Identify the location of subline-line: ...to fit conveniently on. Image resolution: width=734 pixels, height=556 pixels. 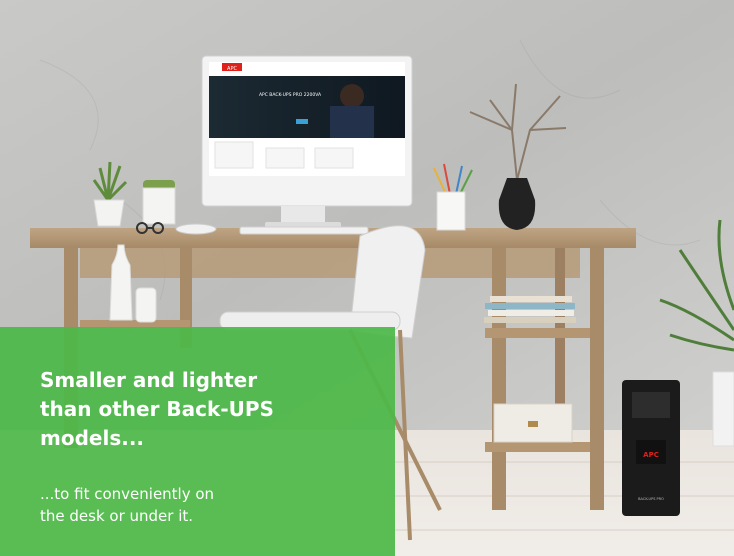
(127, 494).